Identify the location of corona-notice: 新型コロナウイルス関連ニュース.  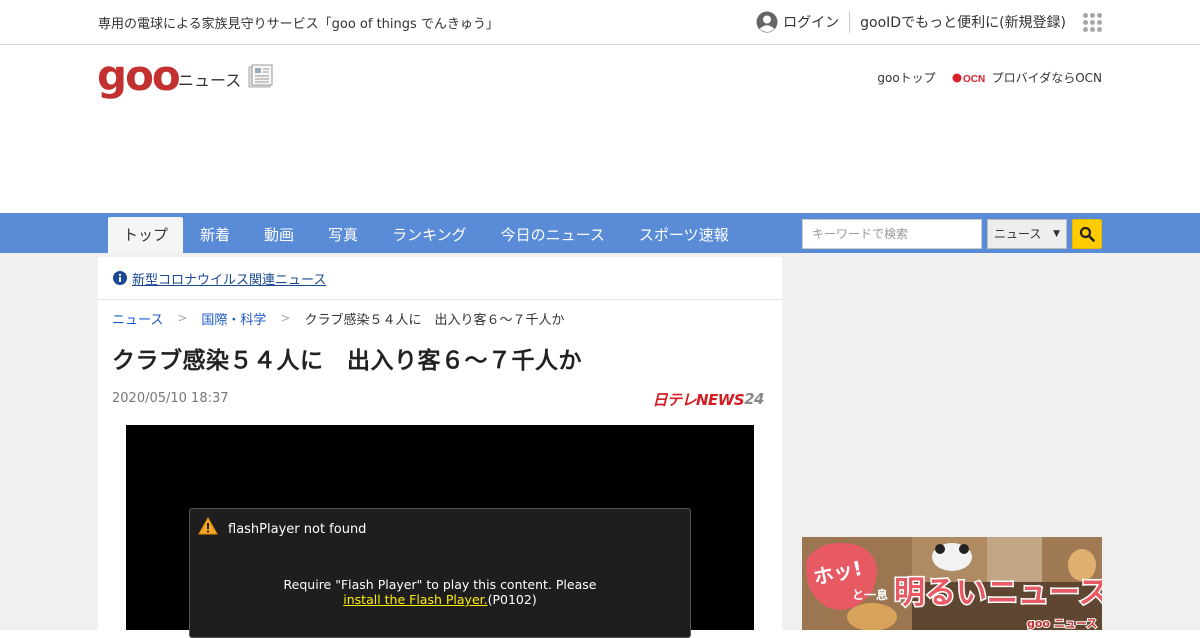
(440, 278).